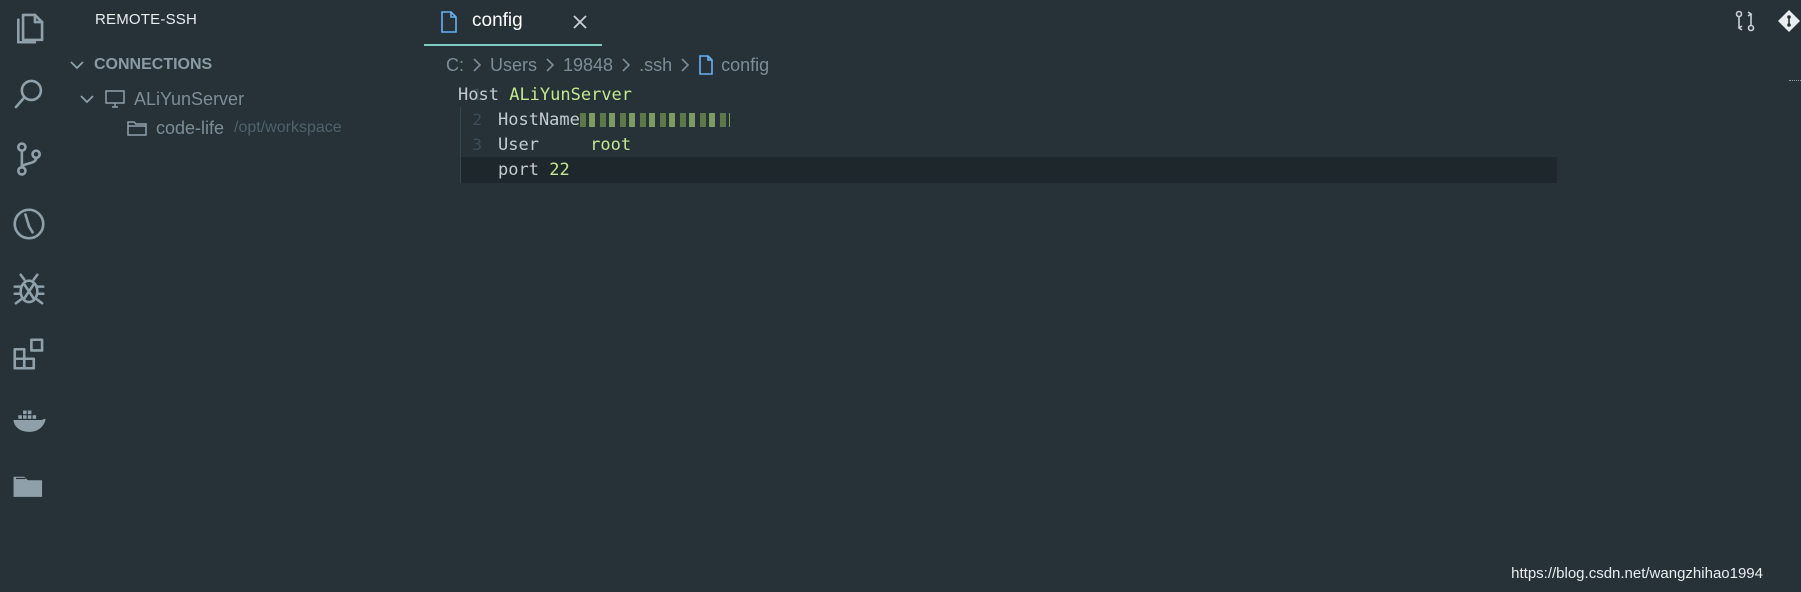  I want to click on breadcrumb: C: Users 19848 .ssh config, so click(607, 65).